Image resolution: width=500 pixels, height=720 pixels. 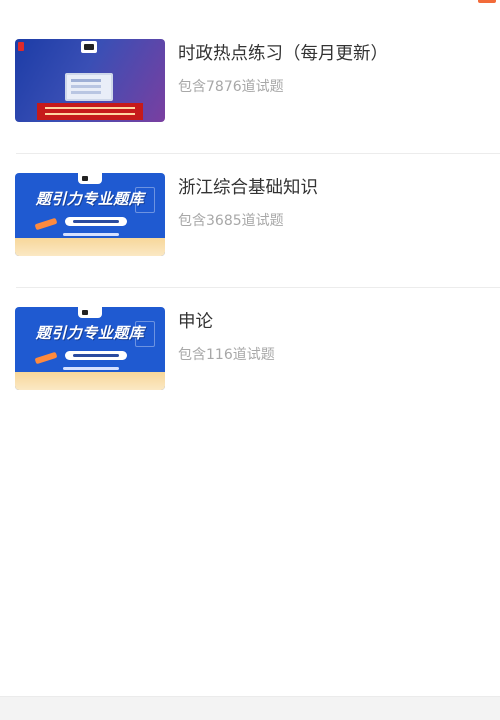 I want to click on question-count: 包含3685道试题, so click(x=231, y=221).